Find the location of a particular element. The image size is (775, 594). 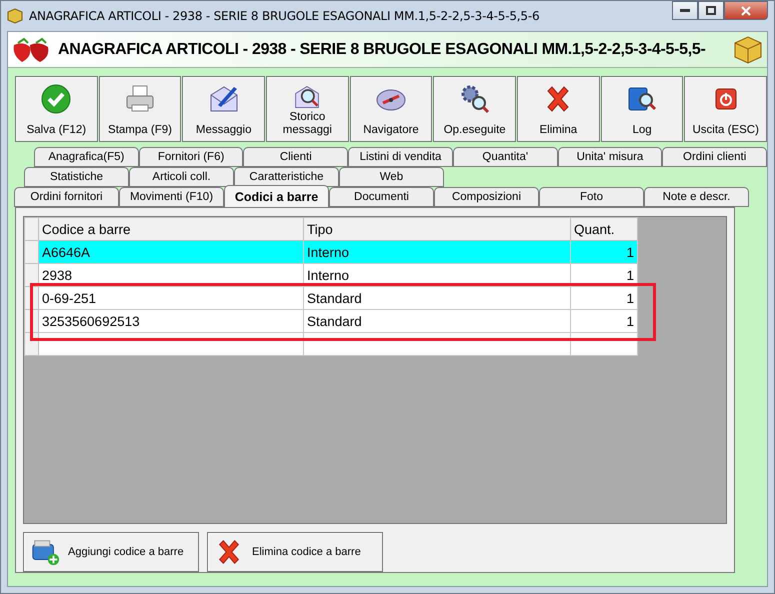

tab: Articoli coll. is located at coordinates (181, 177).